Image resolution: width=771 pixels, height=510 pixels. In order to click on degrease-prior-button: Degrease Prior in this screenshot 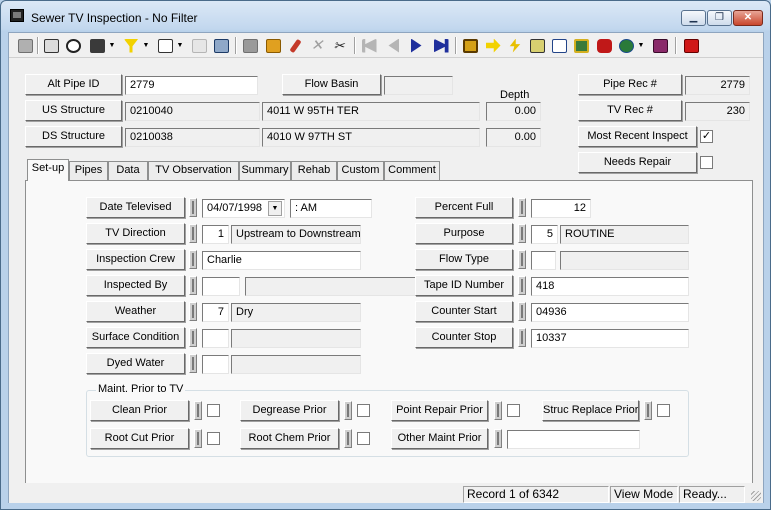, I will do `click(289, 410)`.